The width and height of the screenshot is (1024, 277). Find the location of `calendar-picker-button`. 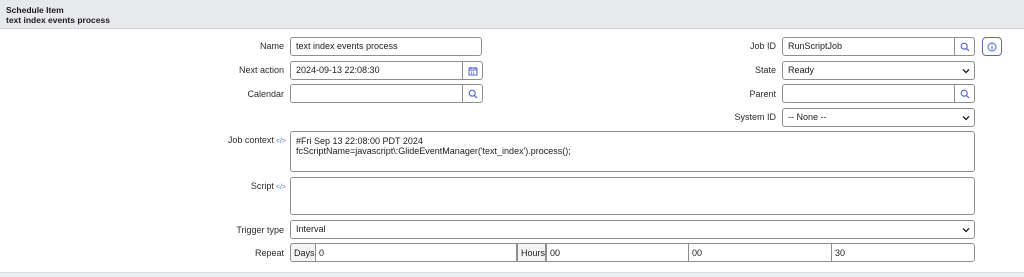

calendar-picker-button is located at coordinates (473, 70).